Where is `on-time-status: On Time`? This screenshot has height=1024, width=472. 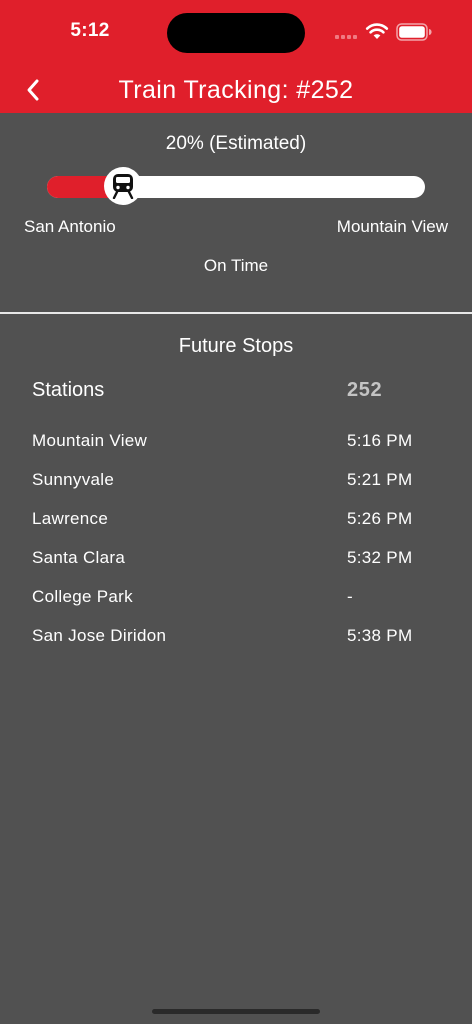 on-time-status: On Time is located at coordinates (236, 265).